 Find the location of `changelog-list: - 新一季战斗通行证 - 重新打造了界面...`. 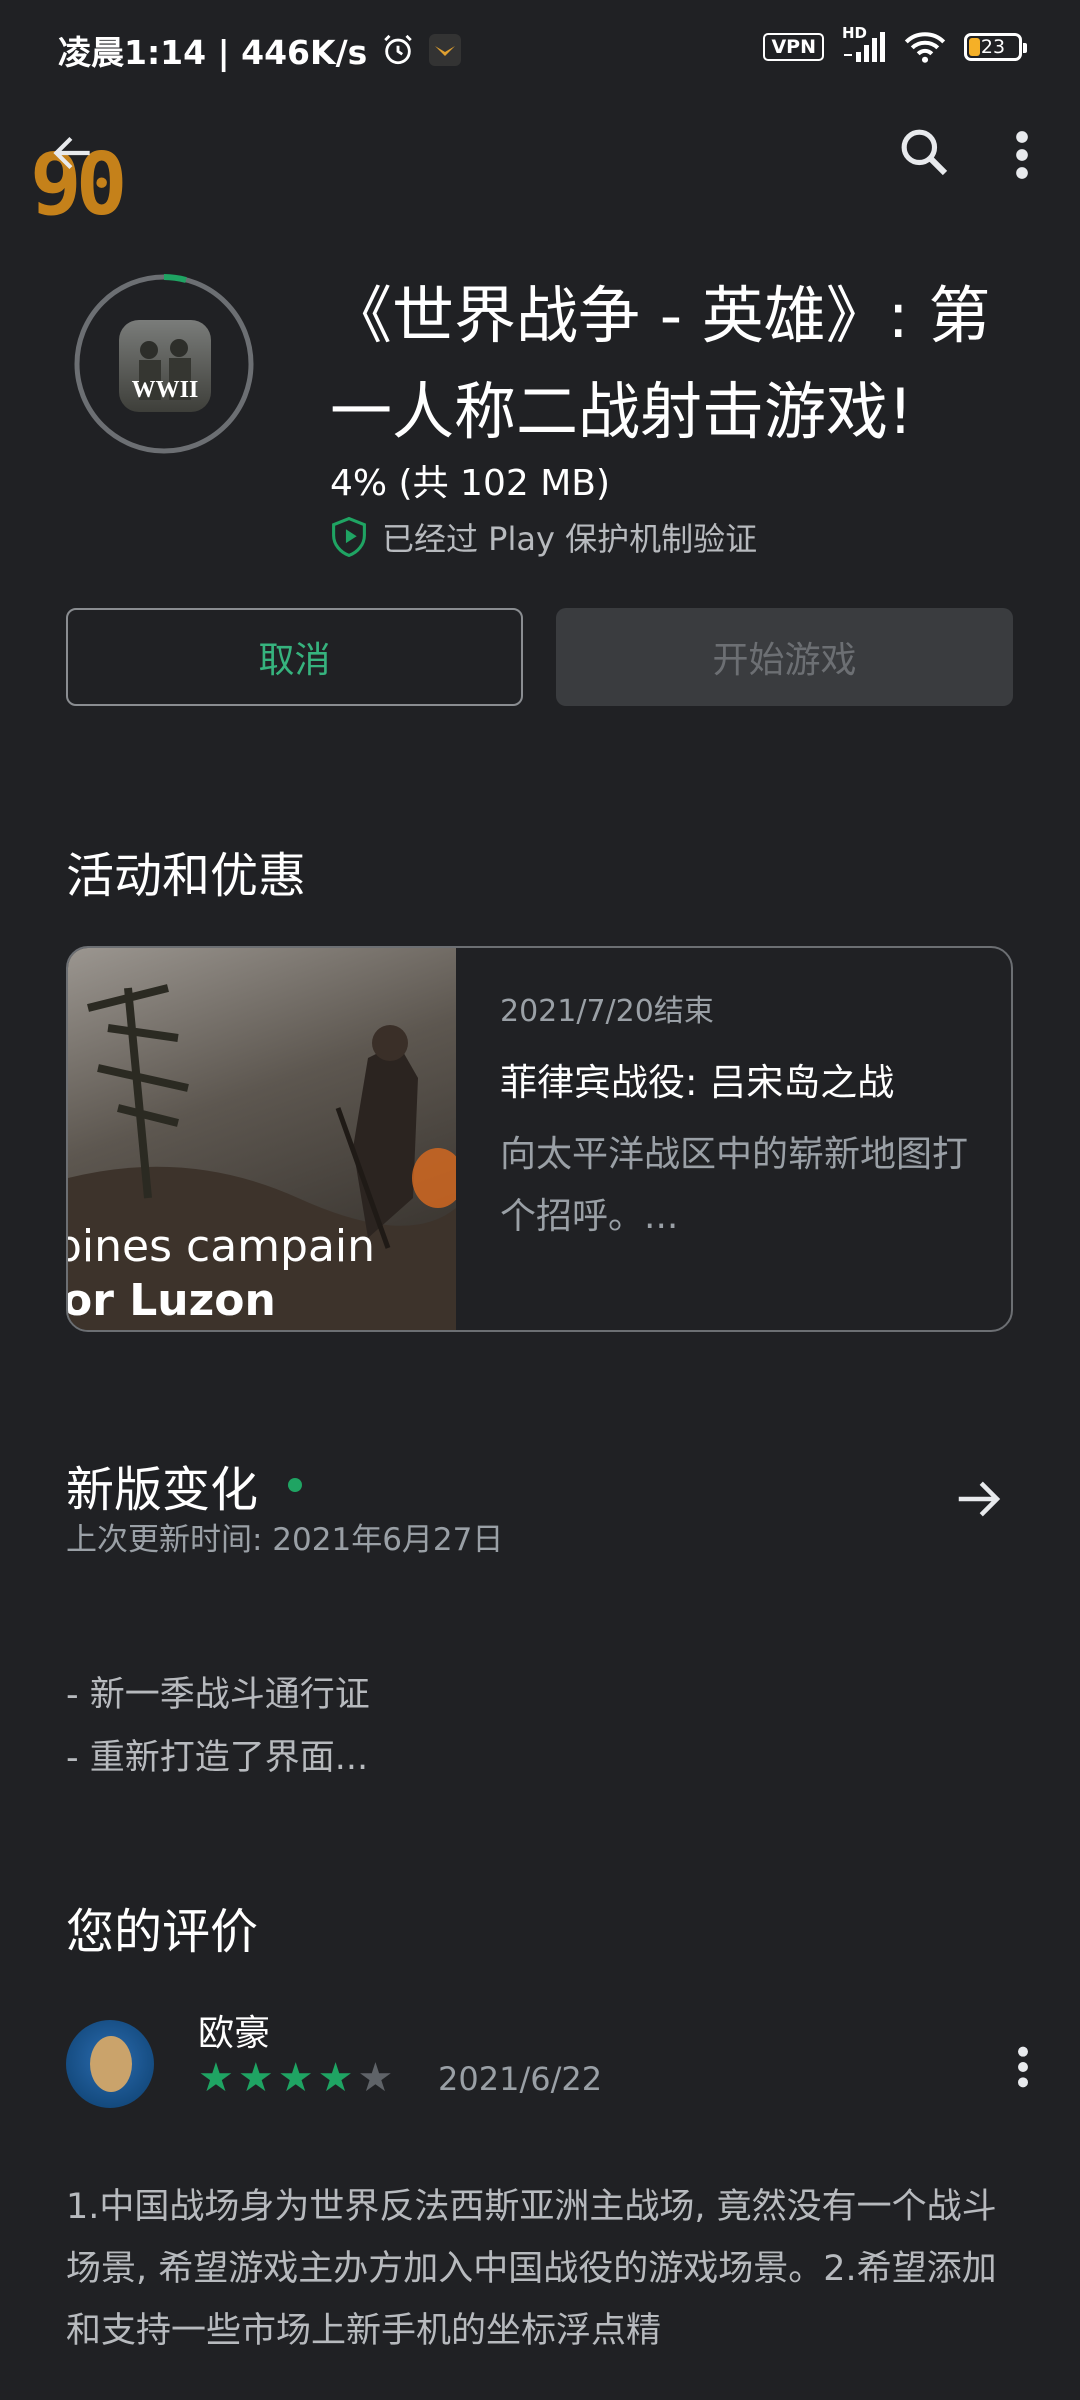

changelog-list: - 新一季战斗通行证 - 重新打造了界面... is located at coordinates (218, 1727).